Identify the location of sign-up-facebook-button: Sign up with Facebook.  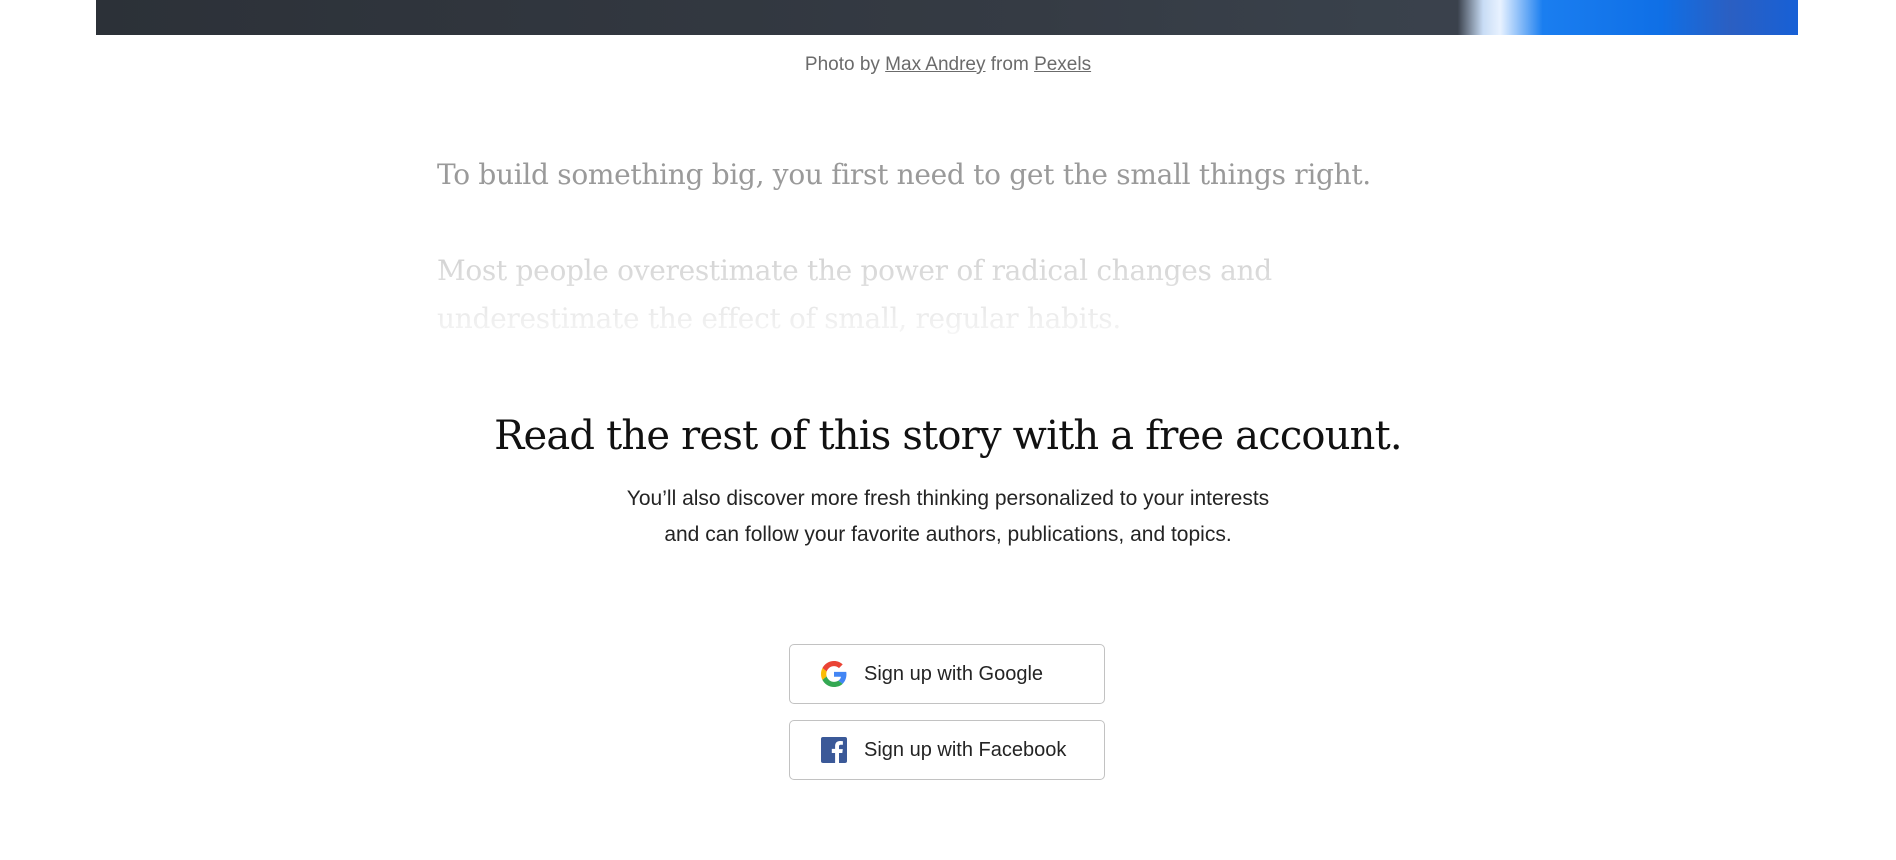
(947, 750).